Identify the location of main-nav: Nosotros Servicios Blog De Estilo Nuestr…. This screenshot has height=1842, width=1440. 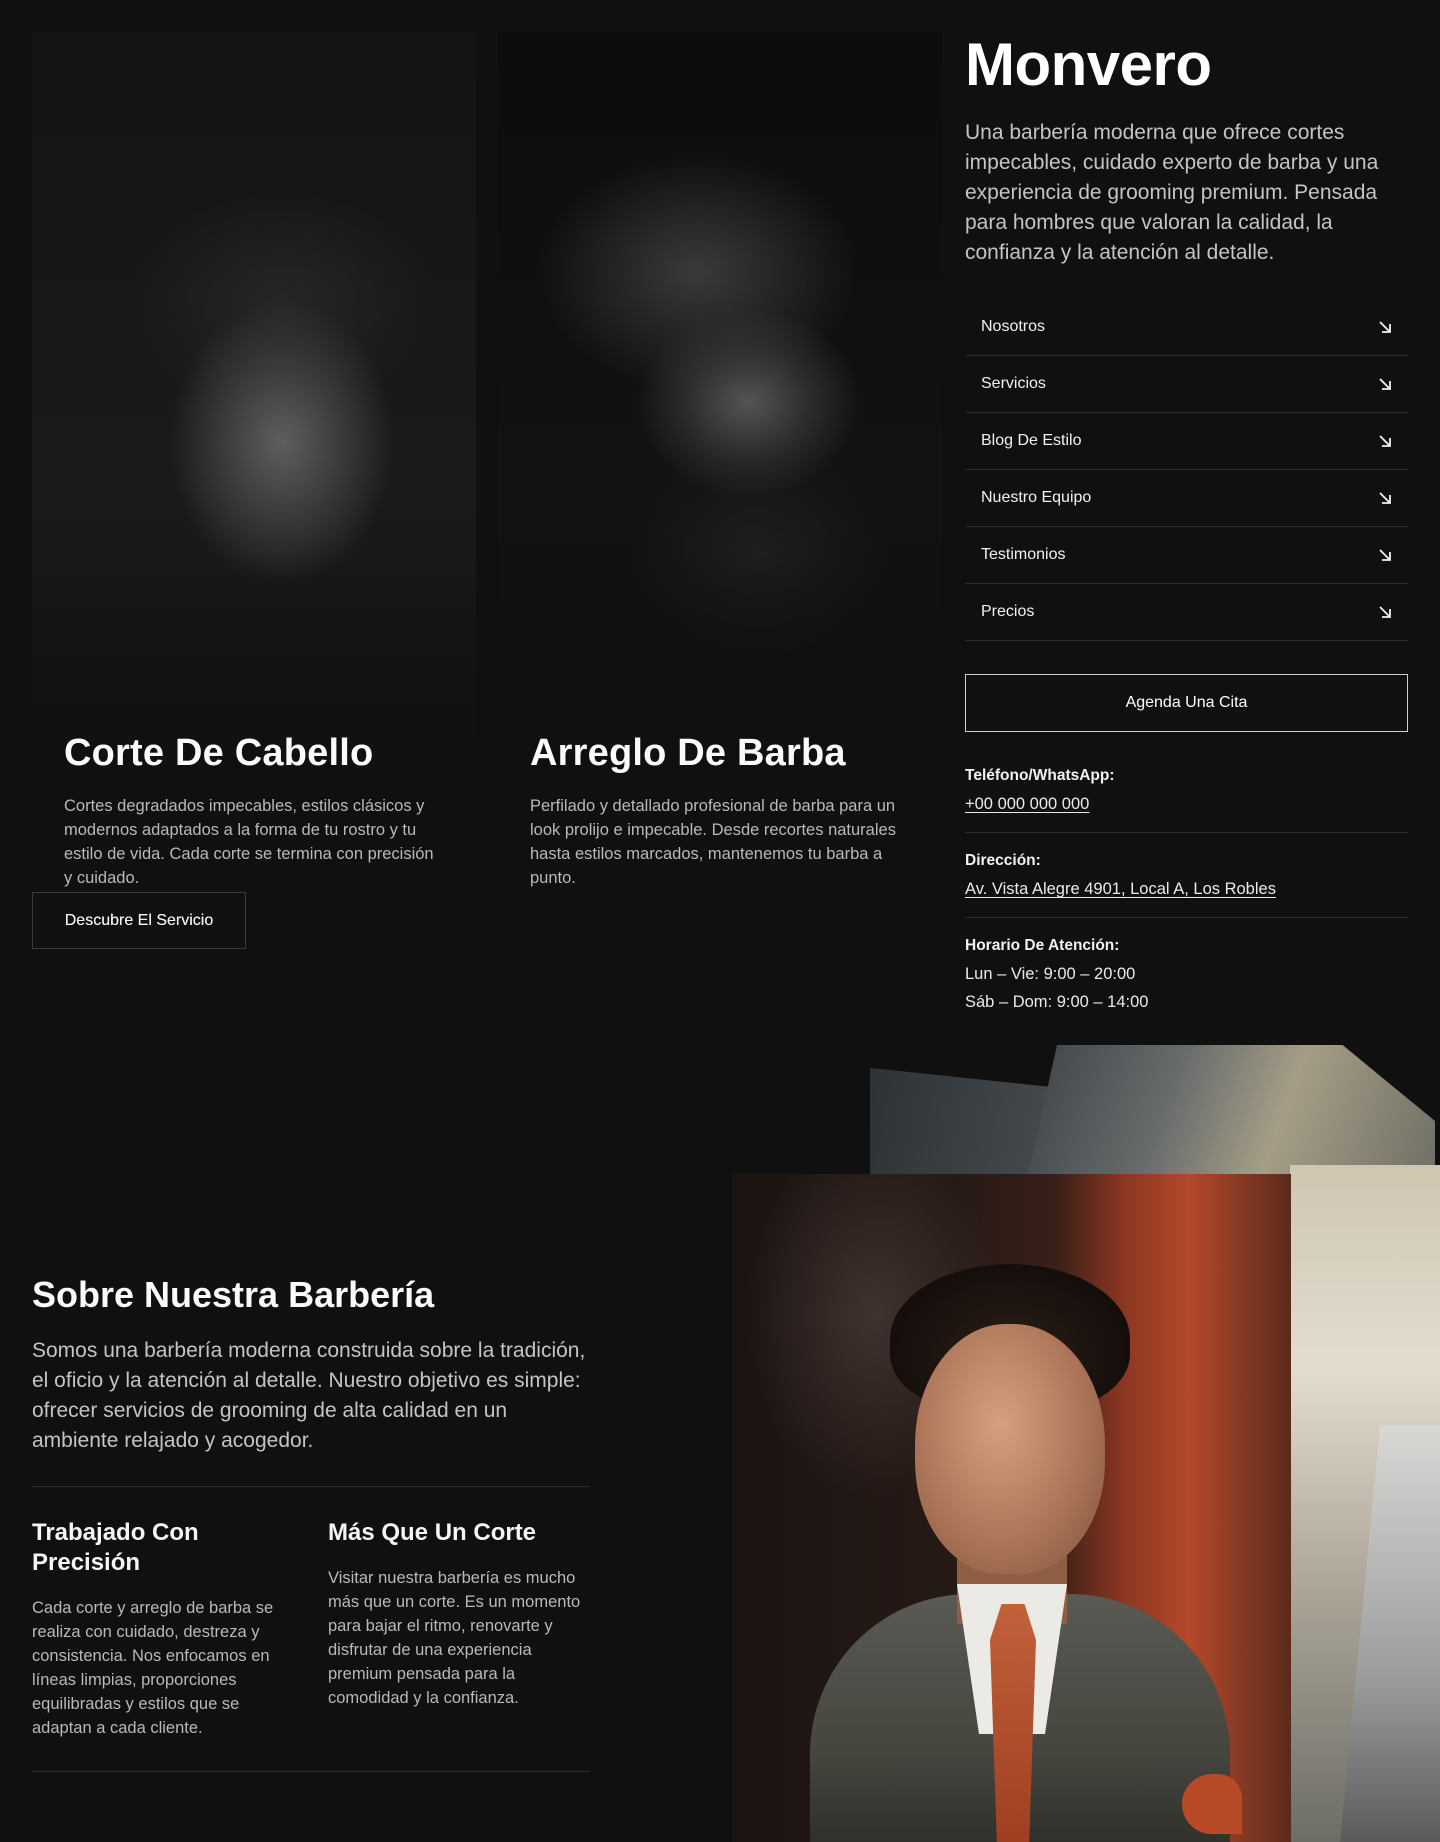
(1186, 470).